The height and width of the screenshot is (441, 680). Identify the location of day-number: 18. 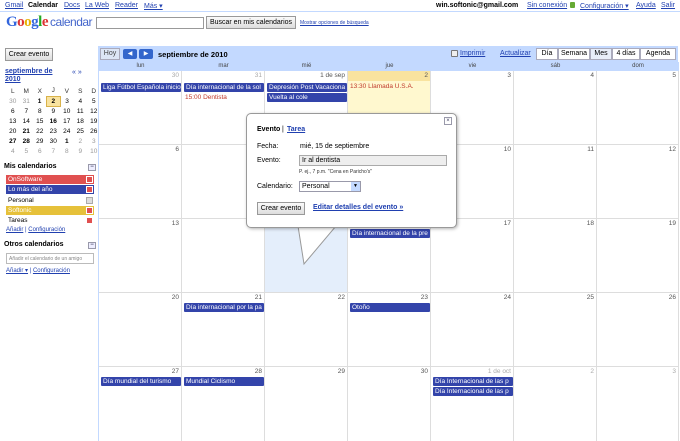
(590, 223).